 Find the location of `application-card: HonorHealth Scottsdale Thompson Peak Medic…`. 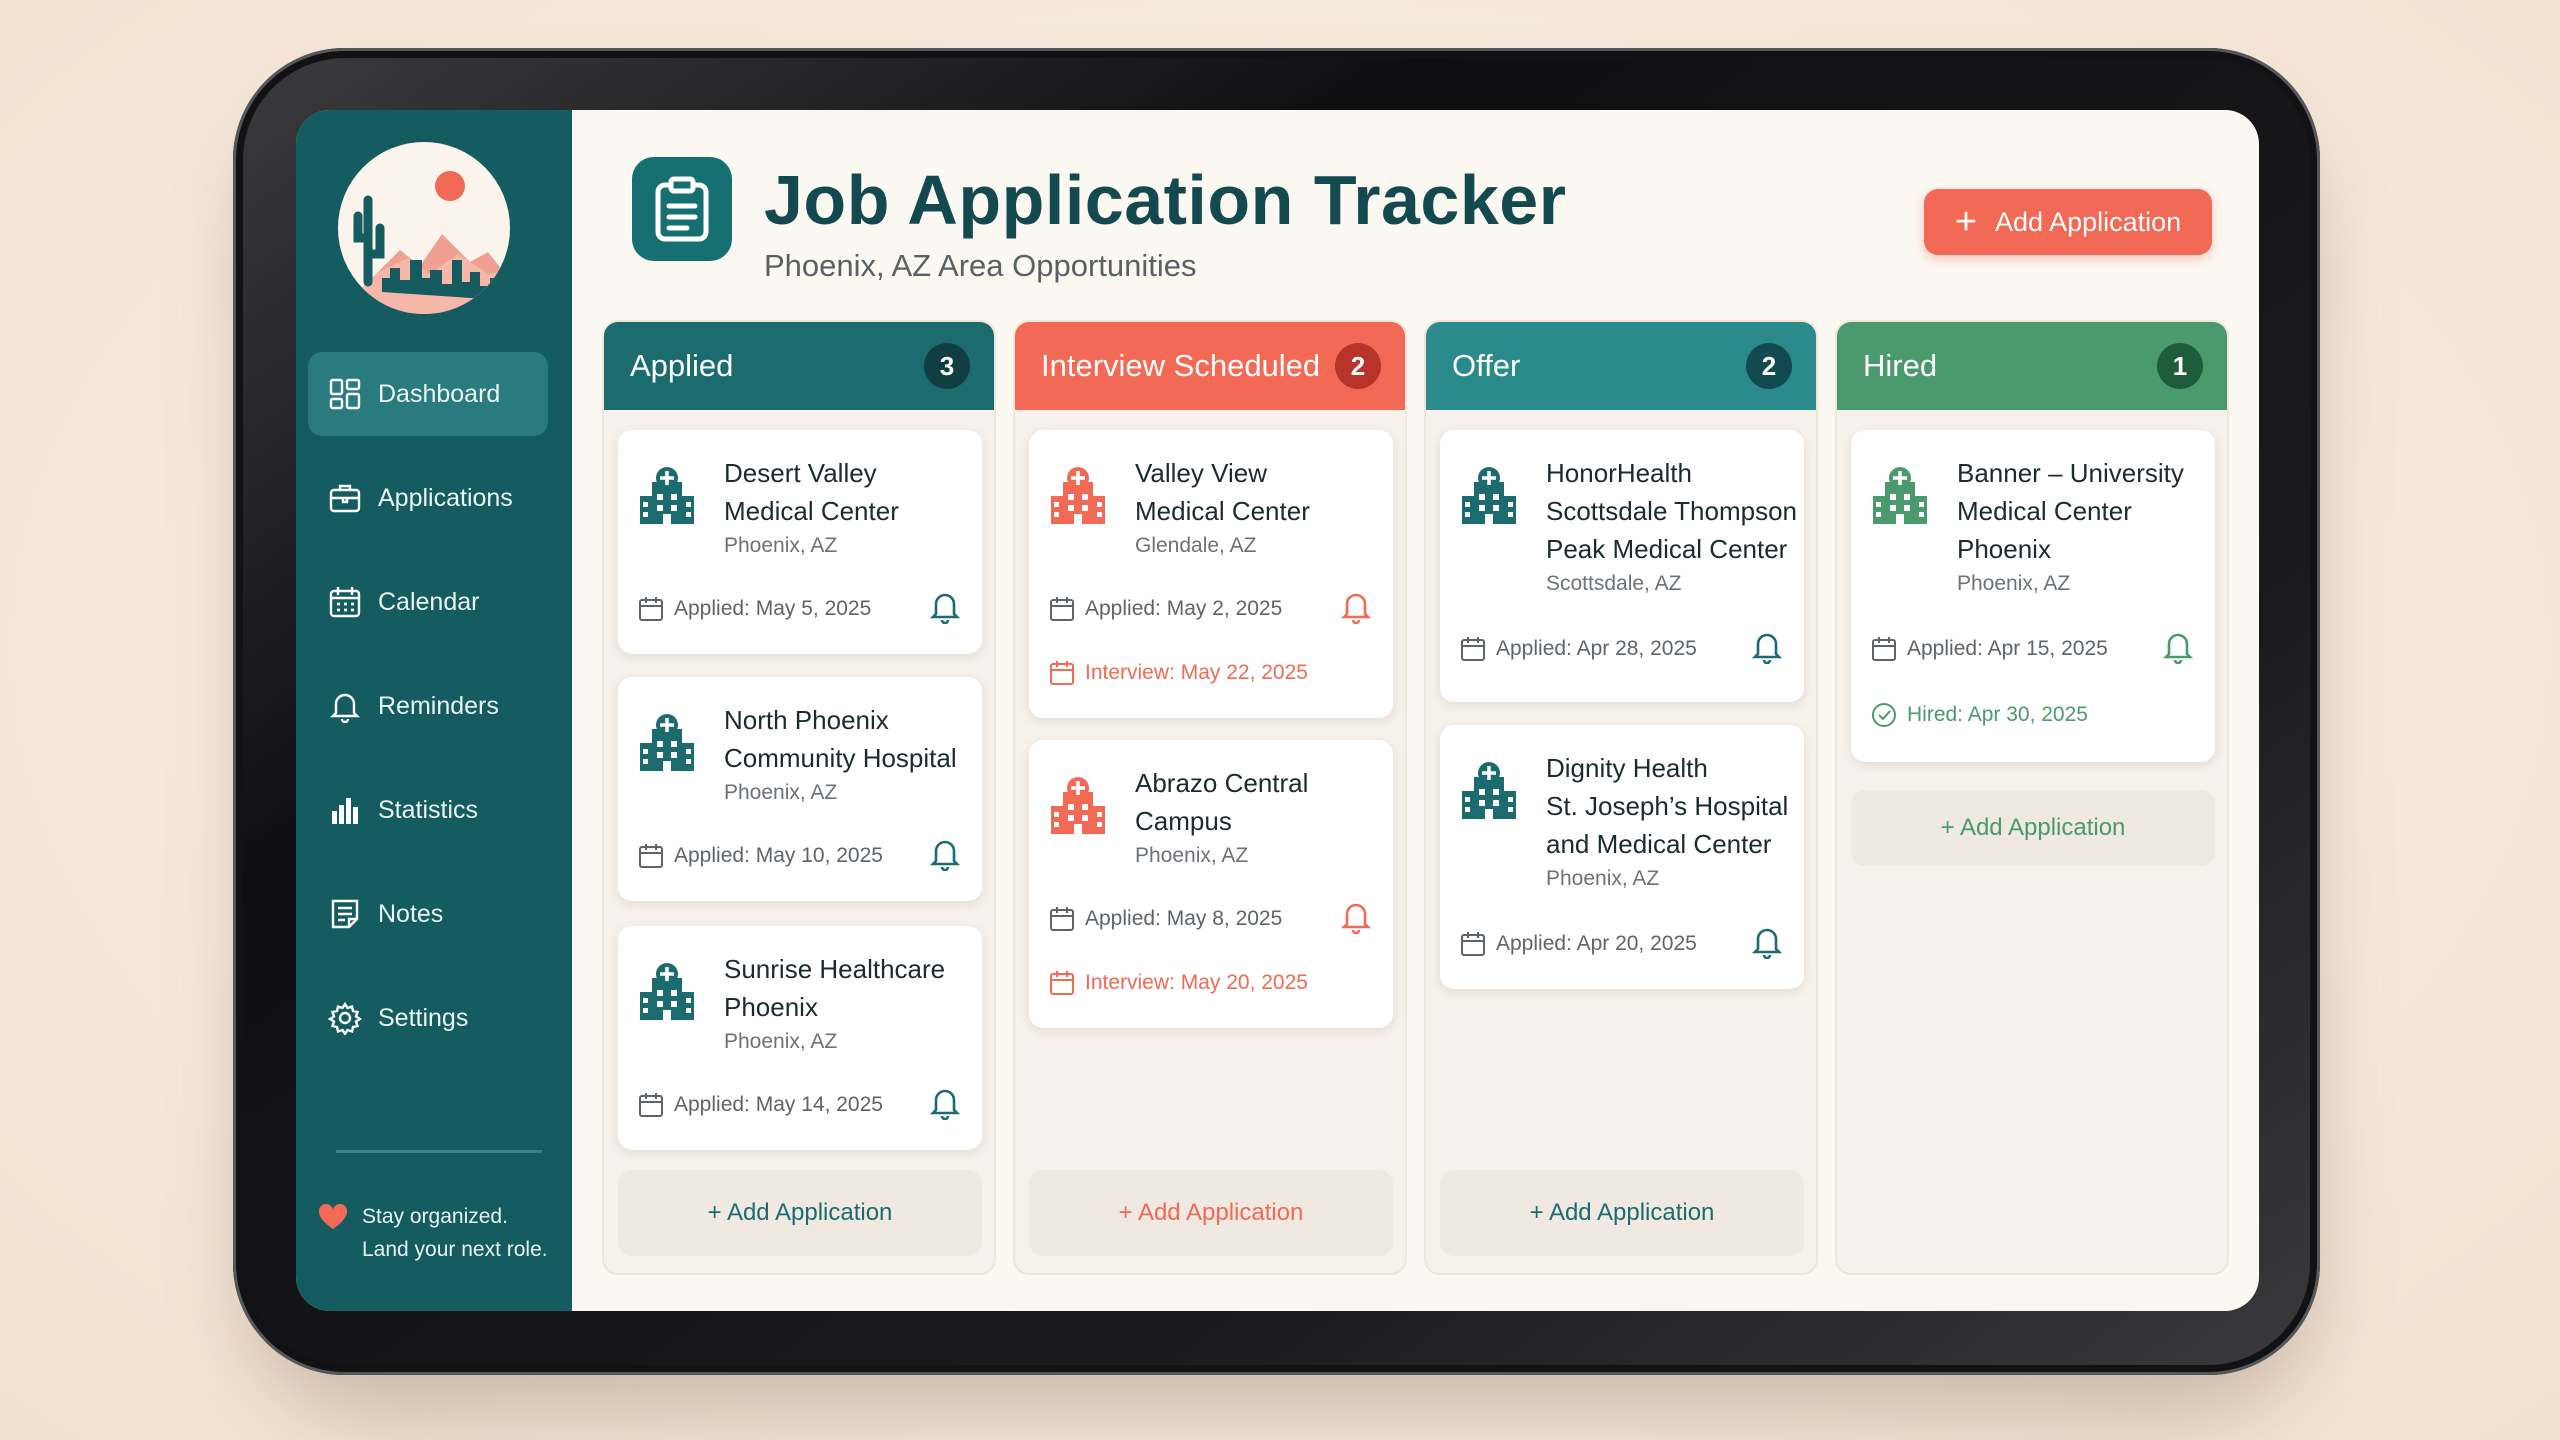

application-card: HonorHealth Scottsdale Thompson Peak Medic… is located at coordinates (1622, 566).